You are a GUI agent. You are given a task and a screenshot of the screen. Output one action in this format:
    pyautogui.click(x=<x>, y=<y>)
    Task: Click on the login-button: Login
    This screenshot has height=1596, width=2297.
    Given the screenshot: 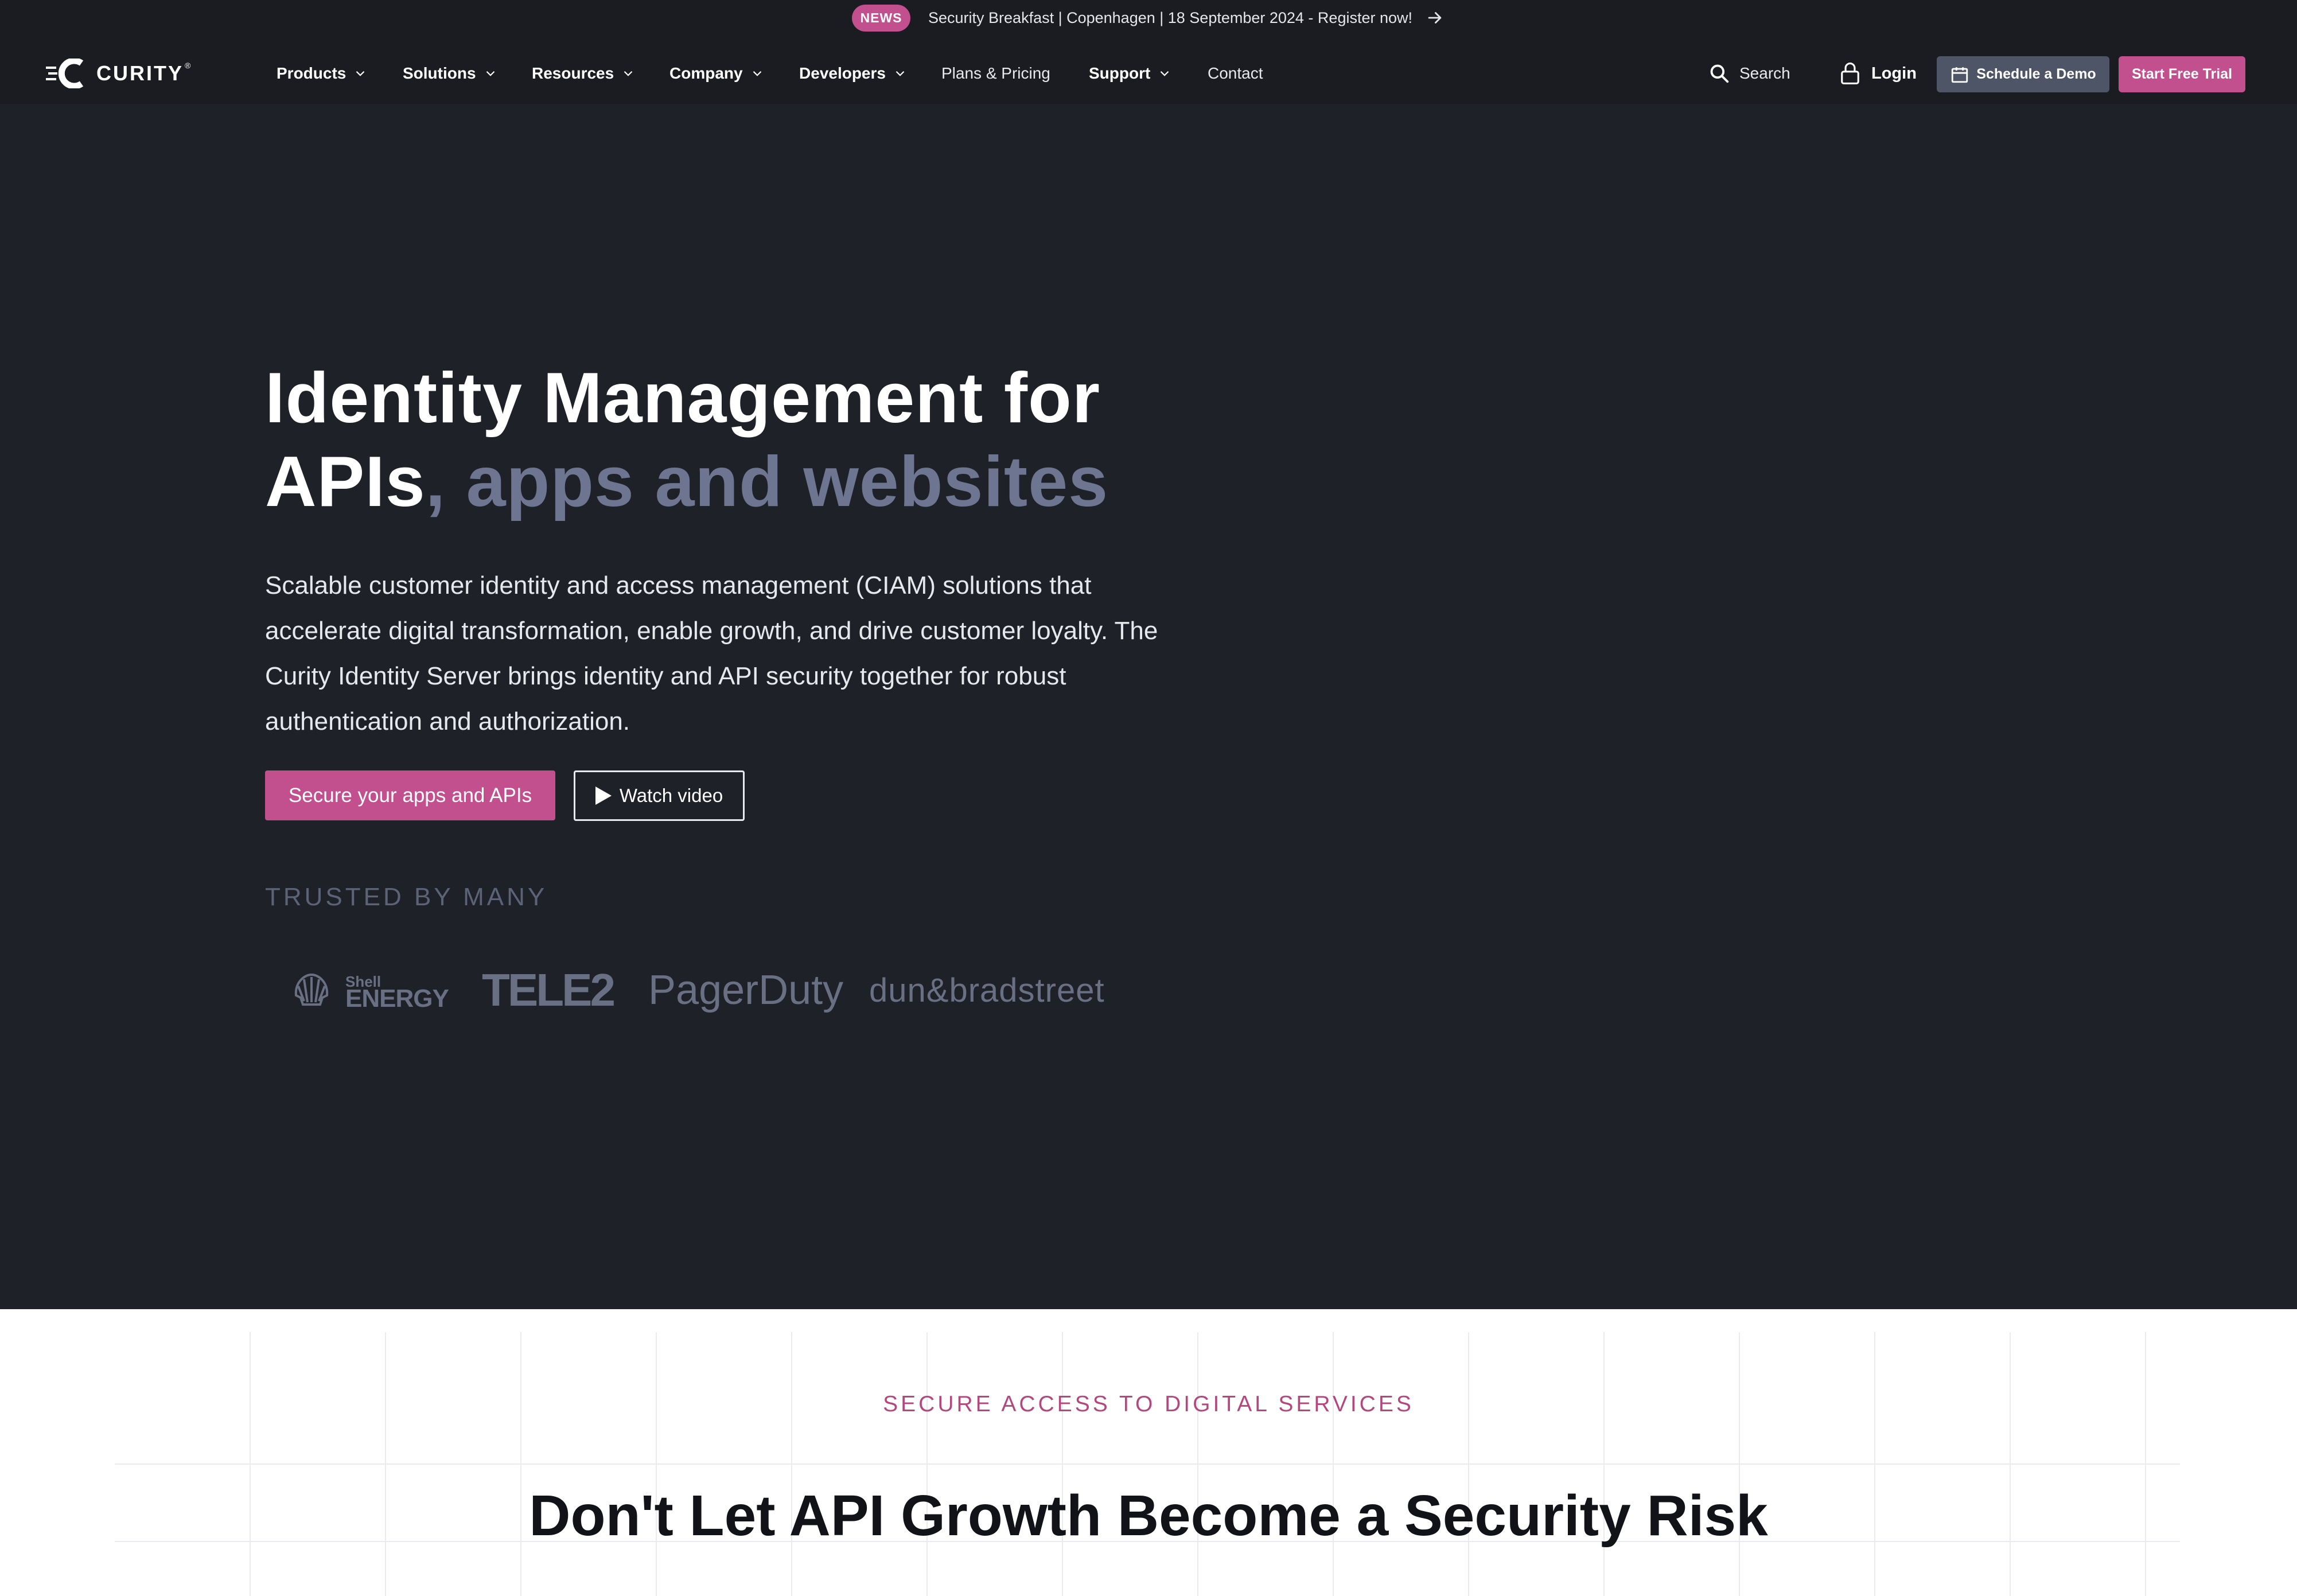 What is the action you would take?
    pyautogui.click(x=1878, y=73)
    